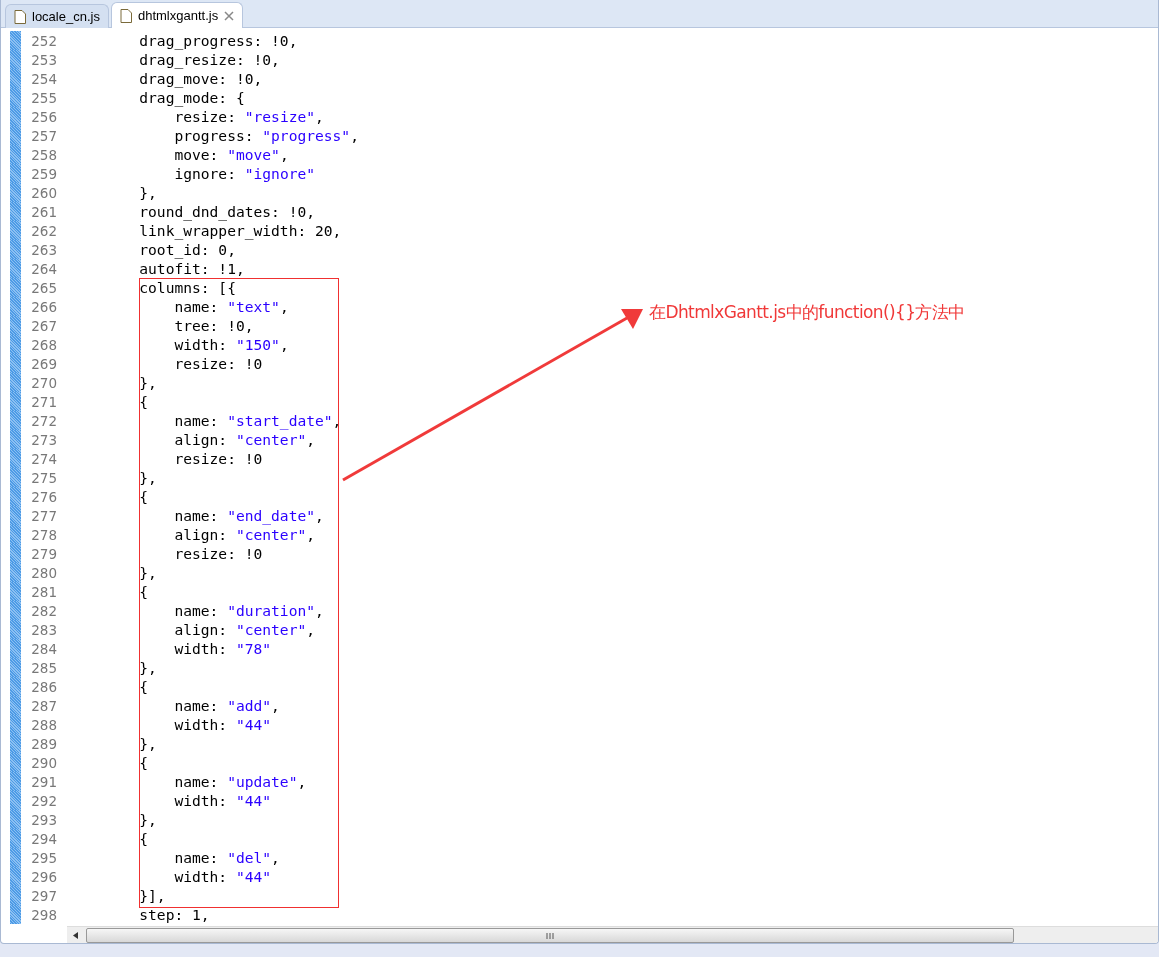 The image size is (1159, 957). What do you see at coordinates (191, 97) in the screenshot?
I see `code-line: drag_mode: {` at bounding box center [191, 97].